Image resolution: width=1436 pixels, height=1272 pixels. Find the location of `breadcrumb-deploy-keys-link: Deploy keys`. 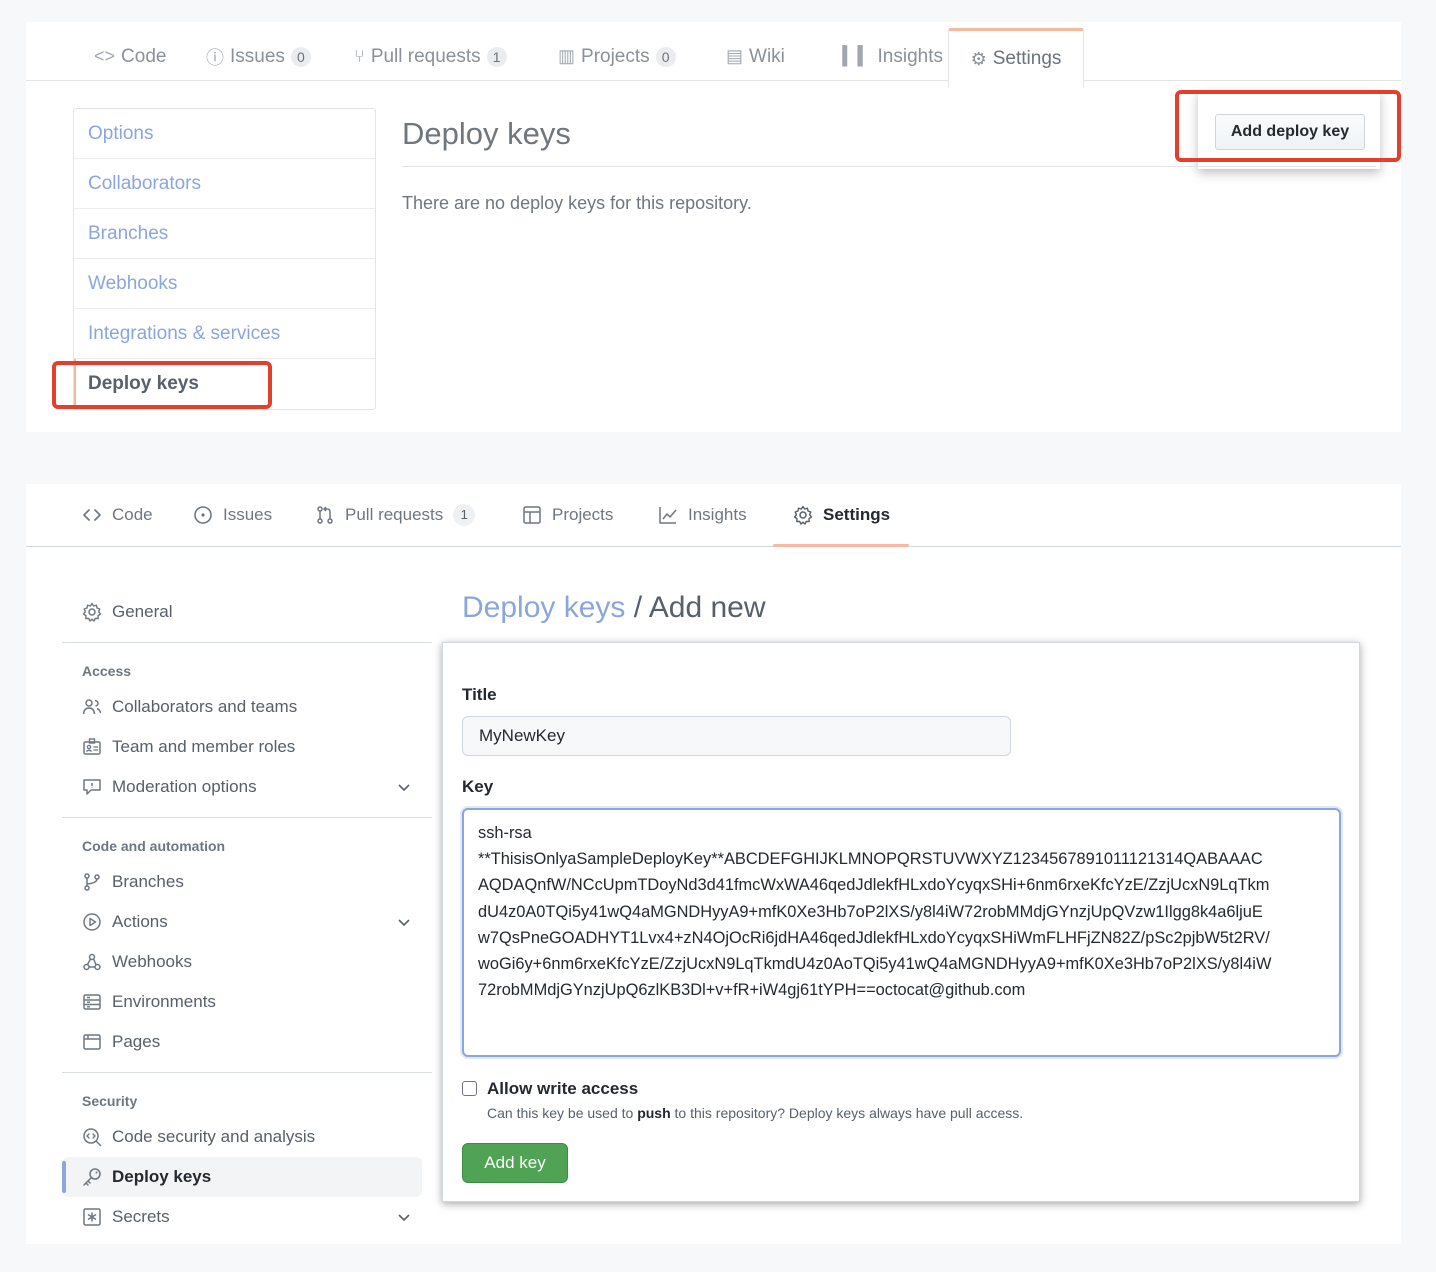

breadcrumb-deploy-keys-link: Deploy keys is located at coordinates (543, 607).